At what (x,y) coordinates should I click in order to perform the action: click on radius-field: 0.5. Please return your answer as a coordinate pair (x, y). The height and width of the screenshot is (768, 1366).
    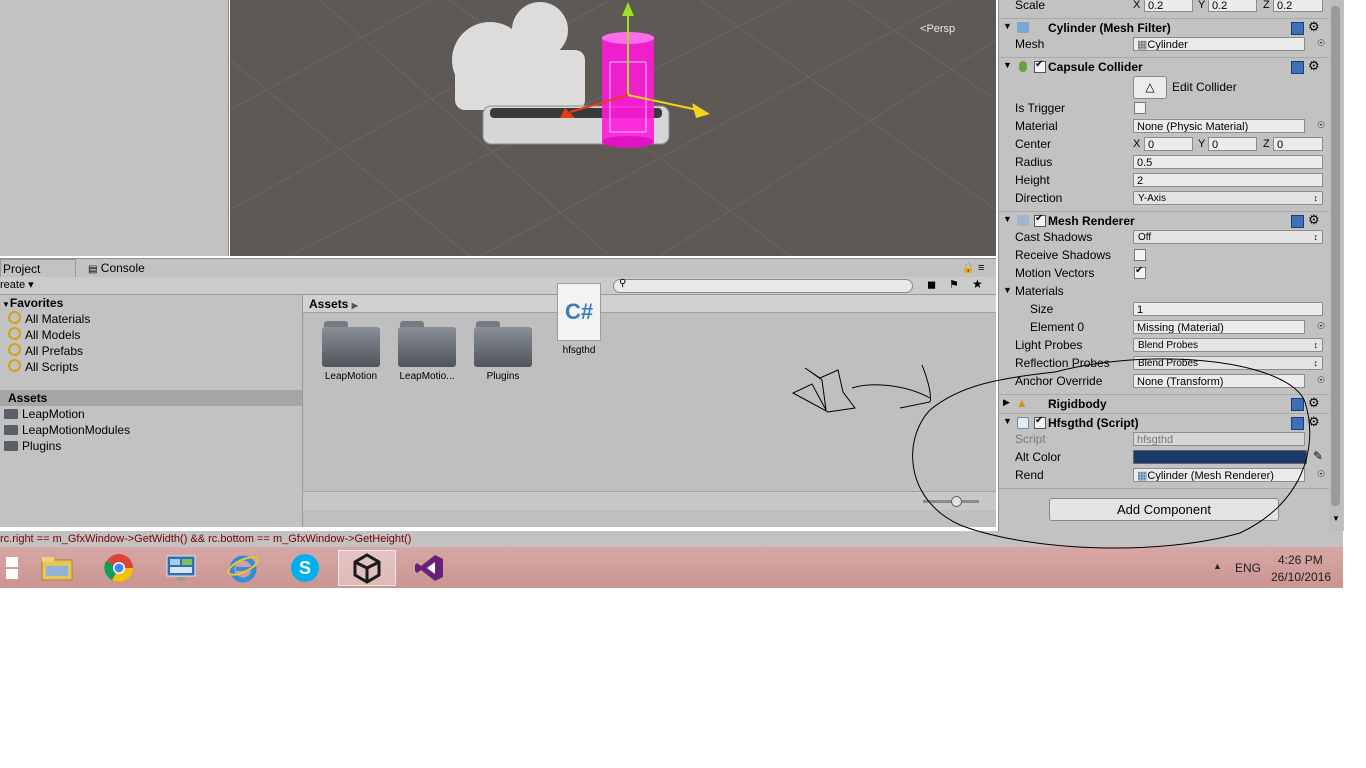
    Looking at the image, I should click on (1228, 162).